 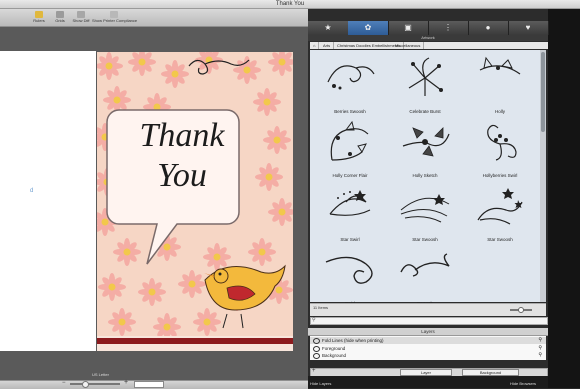 What do you see at coordinates (320, 383) in the screenshot?
I see `hide-layers-button: Hide Layers` at bounding box center [320, 383].